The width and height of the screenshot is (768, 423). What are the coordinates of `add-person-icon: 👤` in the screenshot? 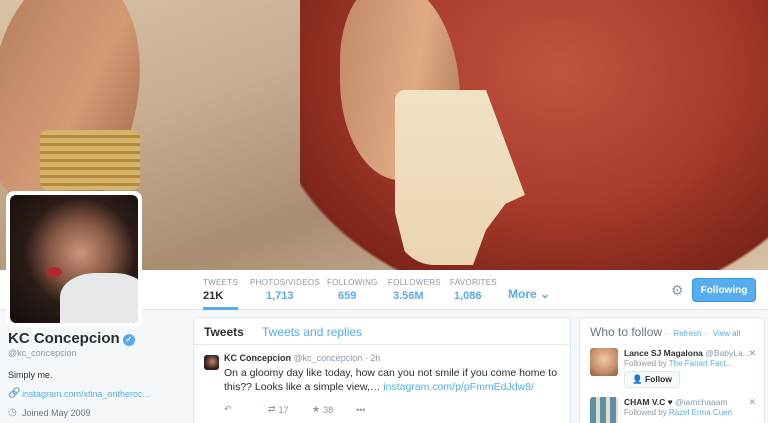 It's located at (637, 379).